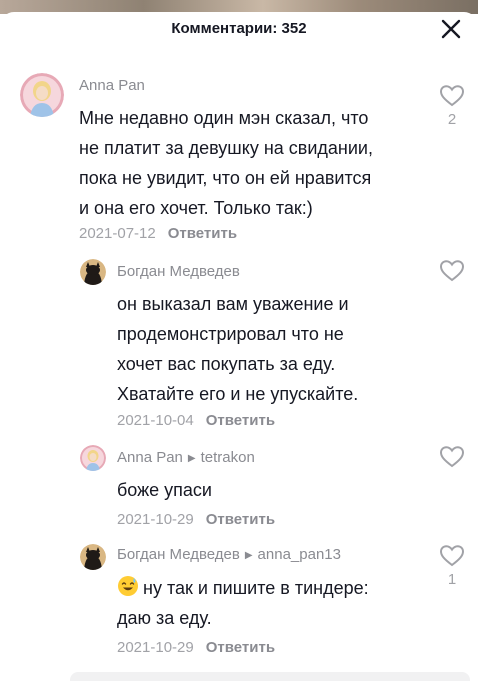 The width and height of the screenshot is (478, 681). I want to click on reply-text-line: Хватайте его и не упускайте., so click(238, 394).